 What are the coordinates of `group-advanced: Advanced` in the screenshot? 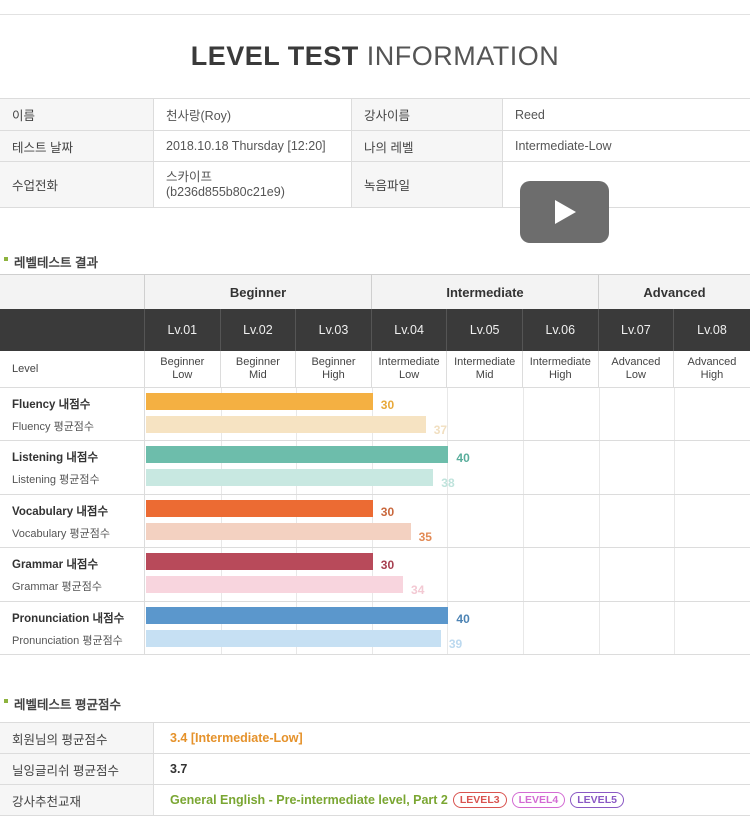 It's located at (674, 292).